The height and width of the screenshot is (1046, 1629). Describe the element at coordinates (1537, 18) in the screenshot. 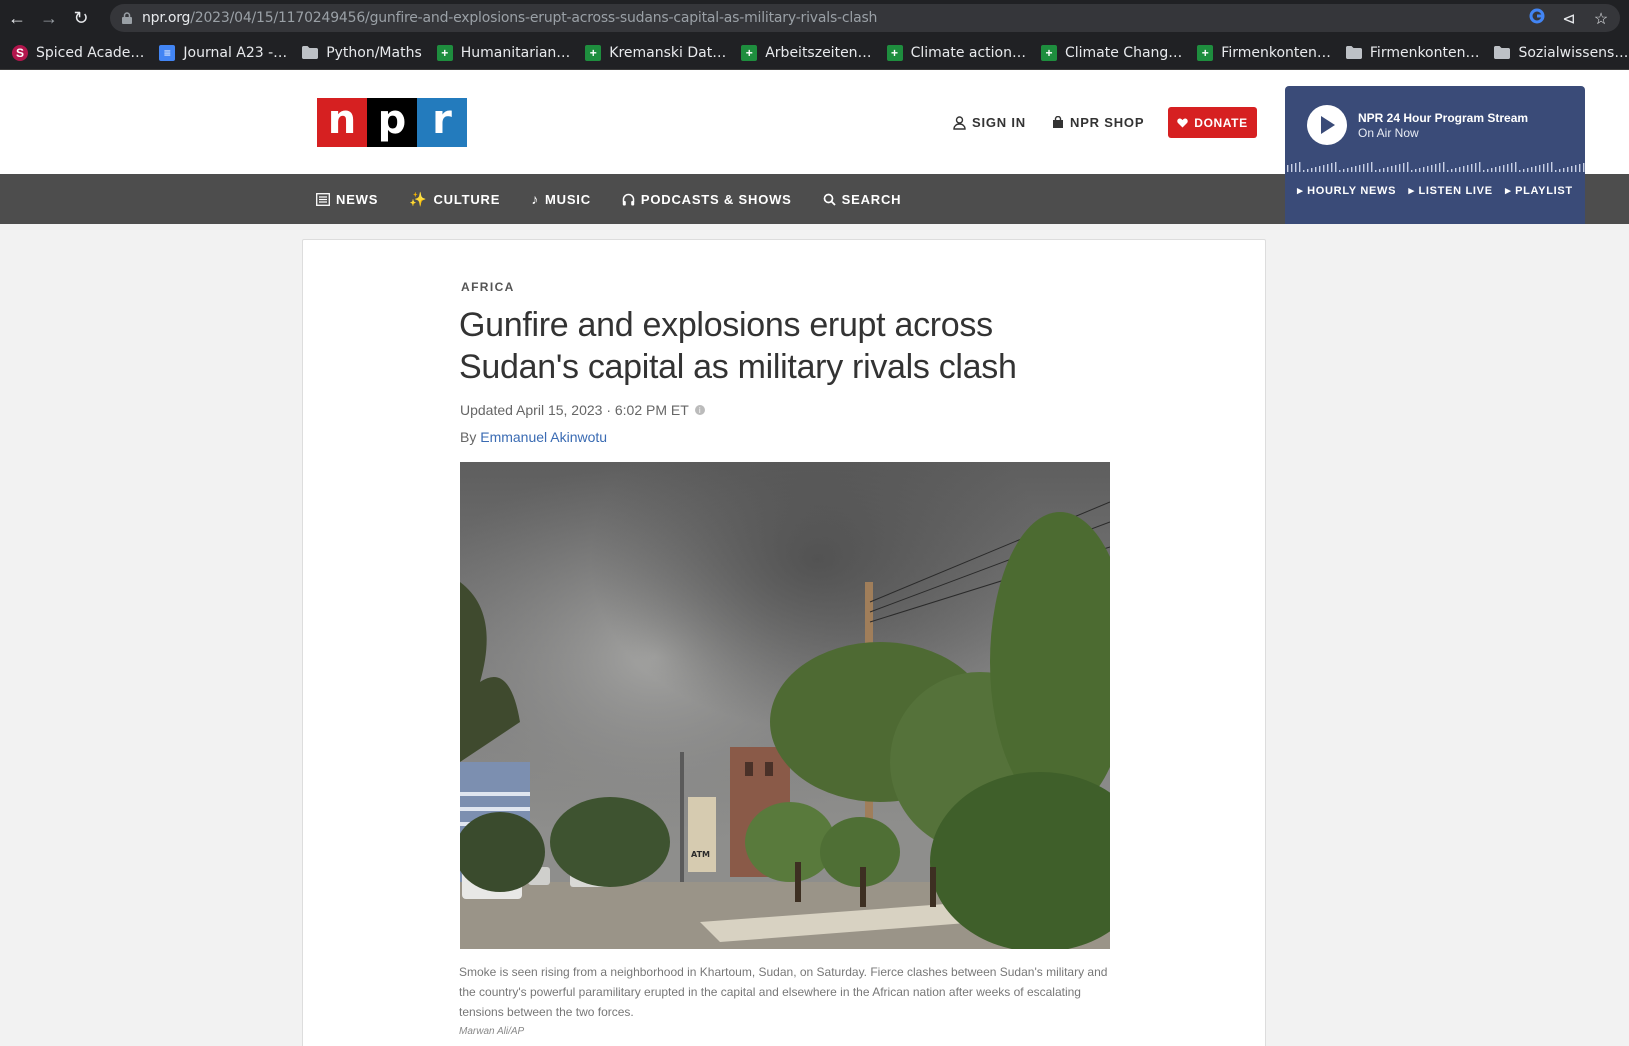

I see `google-icon` at that location.